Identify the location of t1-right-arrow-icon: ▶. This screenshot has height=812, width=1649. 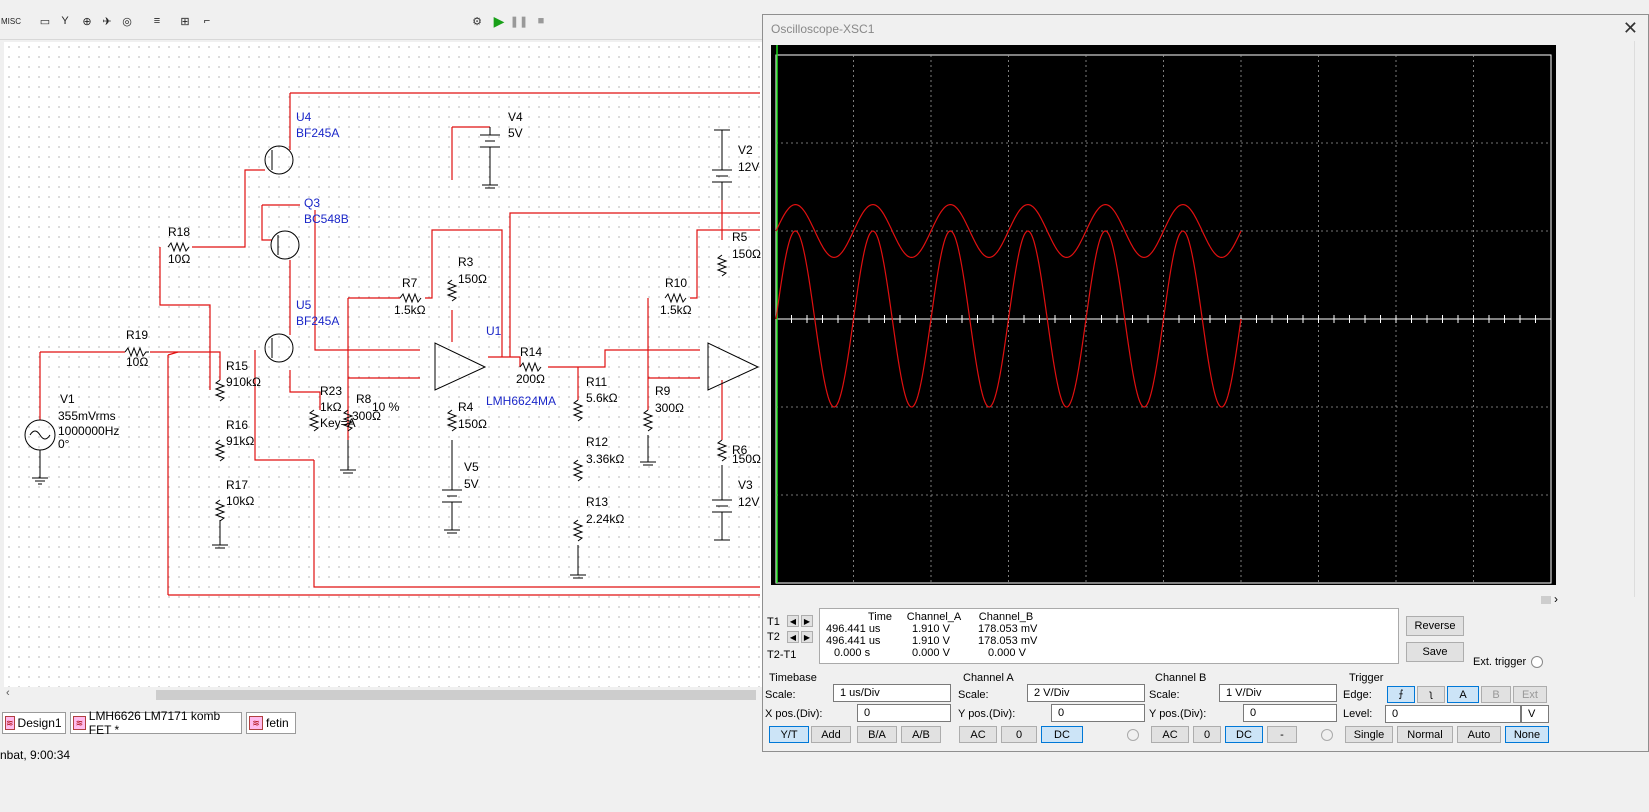
(807, 621).